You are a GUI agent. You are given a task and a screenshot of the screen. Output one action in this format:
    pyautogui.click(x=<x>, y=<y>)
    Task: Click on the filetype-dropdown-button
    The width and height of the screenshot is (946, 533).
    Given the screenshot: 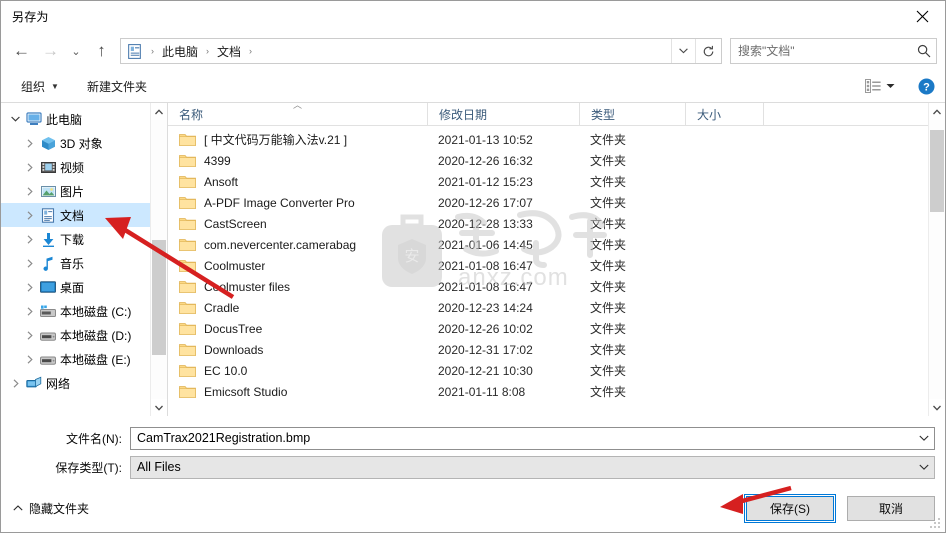 What is the action you would take?
    pyautogui.click(x=924, y=467)
    